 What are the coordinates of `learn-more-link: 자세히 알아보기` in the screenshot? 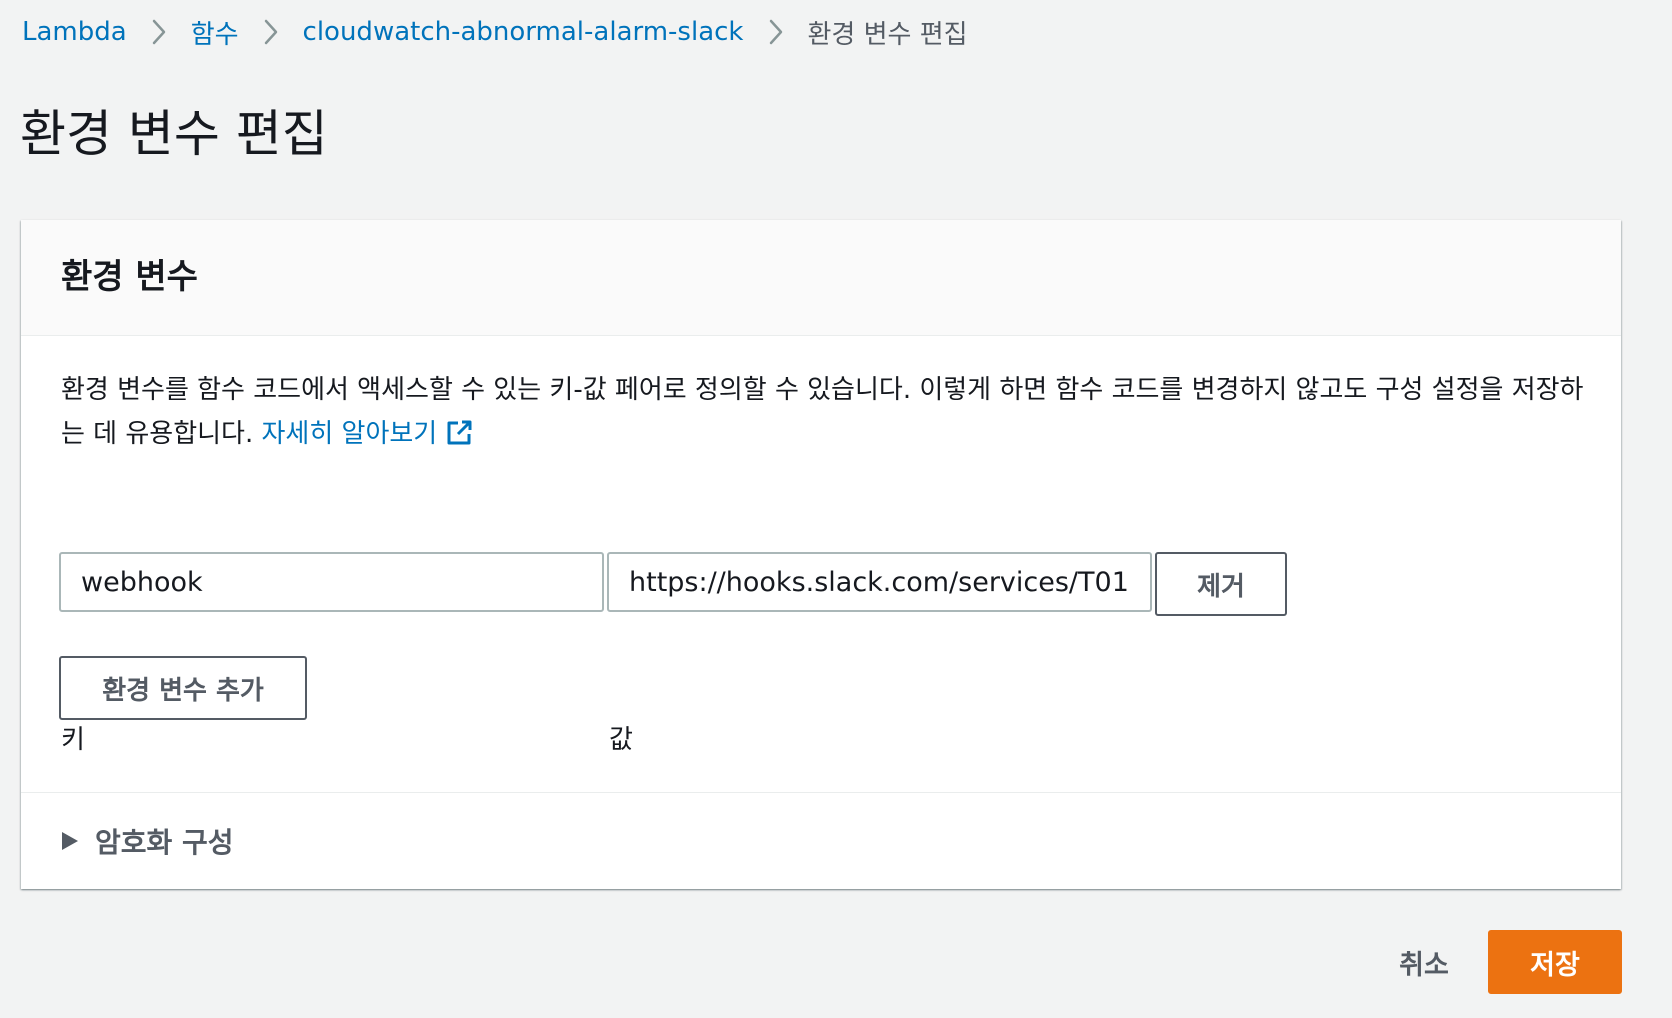 It's located at (368, 434).